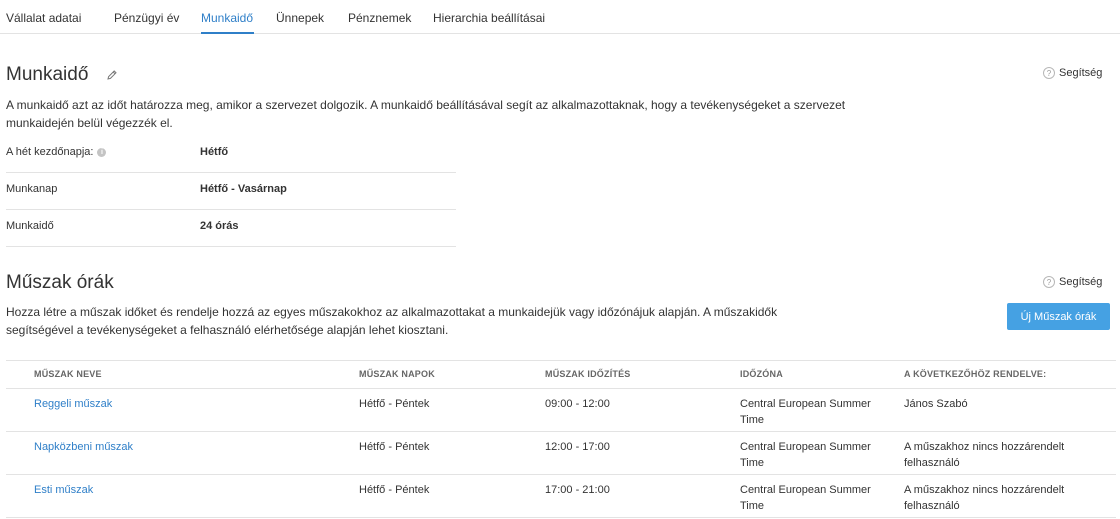  I want to click on tab-company-details: Vállalat adatai, so click(43, 18).